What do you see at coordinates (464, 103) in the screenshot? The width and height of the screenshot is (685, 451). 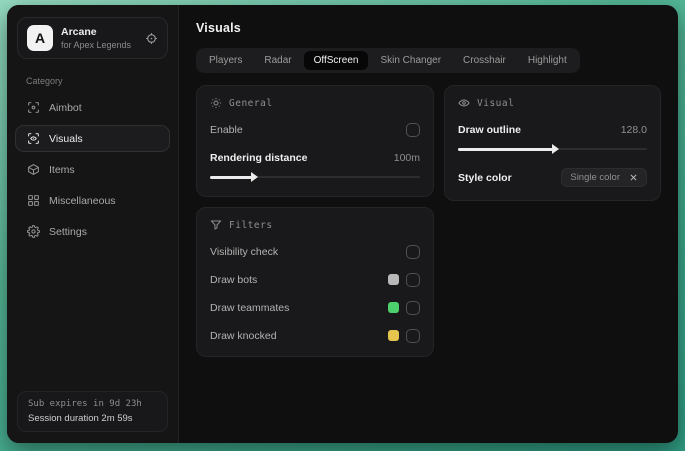 I see `eye-icon` at bounding box center [464, 103].